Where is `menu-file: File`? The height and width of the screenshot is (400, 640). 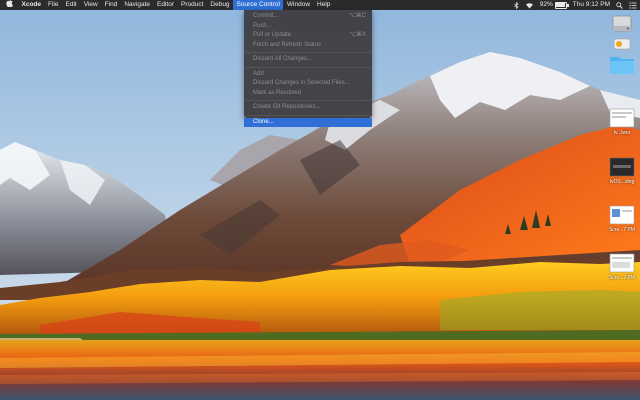 menu-file: File is located at coordinates (53, 5).